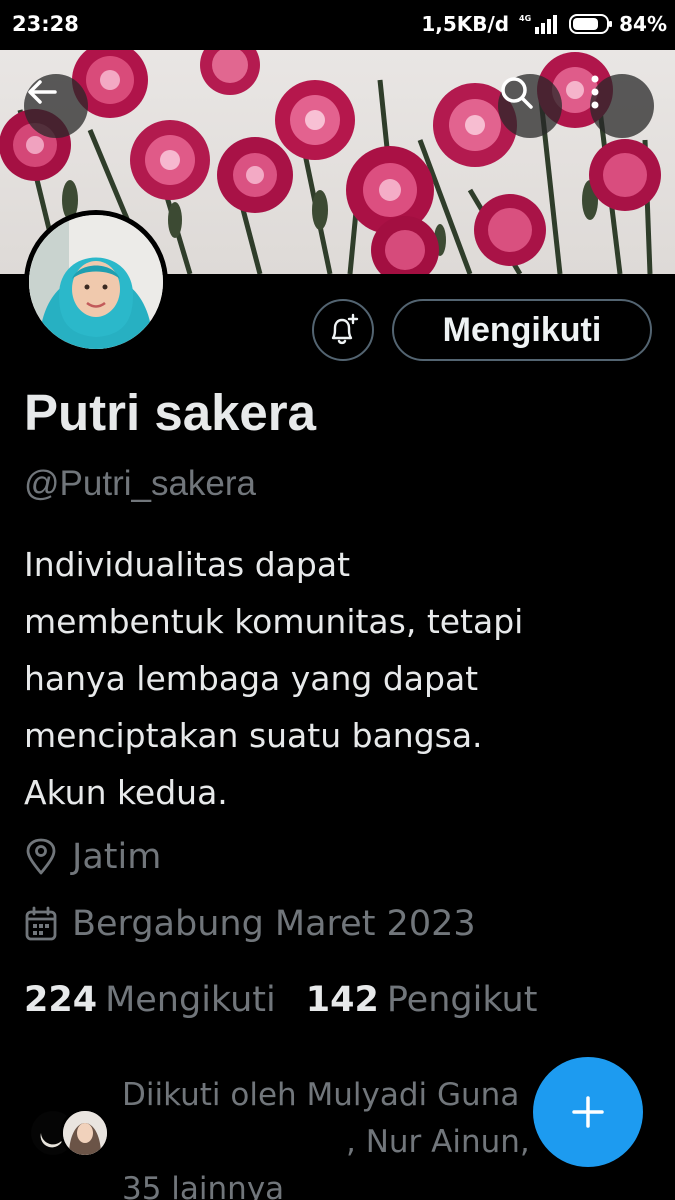 This screenshot has height=1200, width=675. What do you see at coordinates (465, 24) in the screenshot?
I see `net-speed: 1,5KB/d` at bounding box center [465, 24].